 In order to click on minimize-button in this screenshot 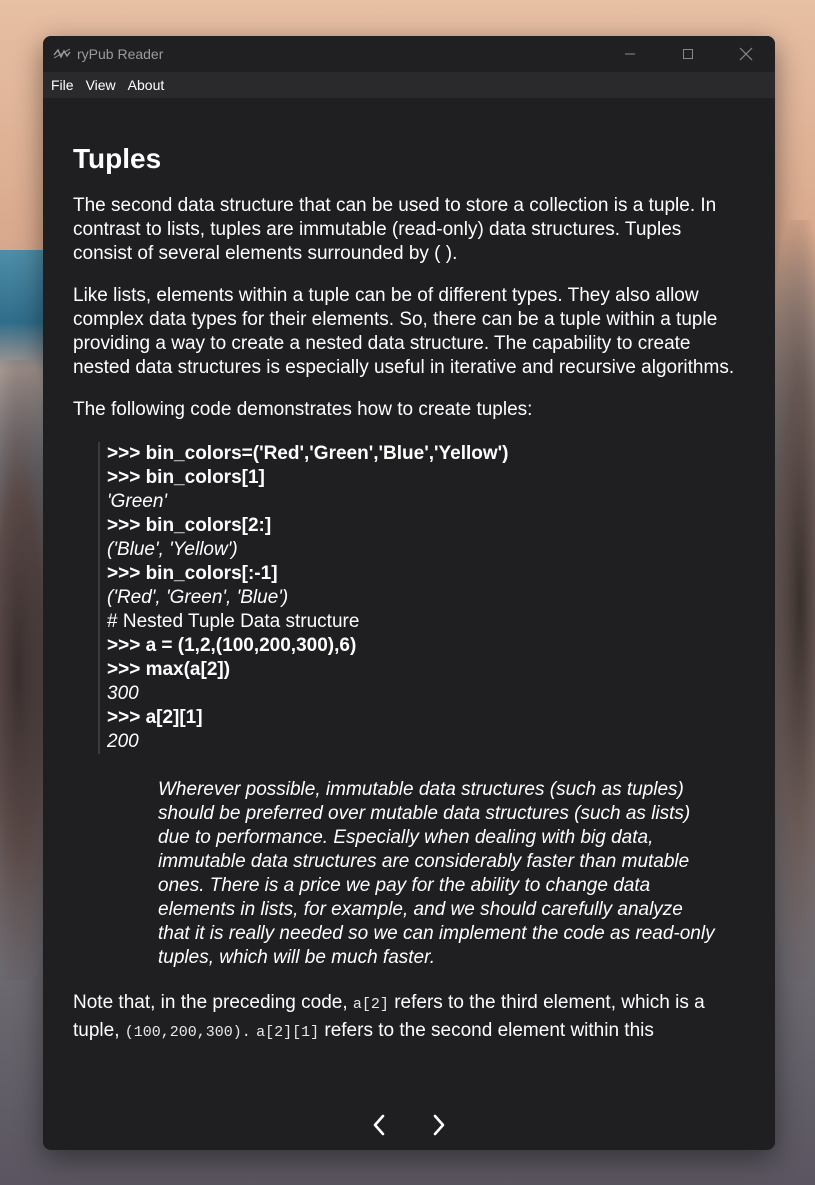, I will do `click(630, 54)`.